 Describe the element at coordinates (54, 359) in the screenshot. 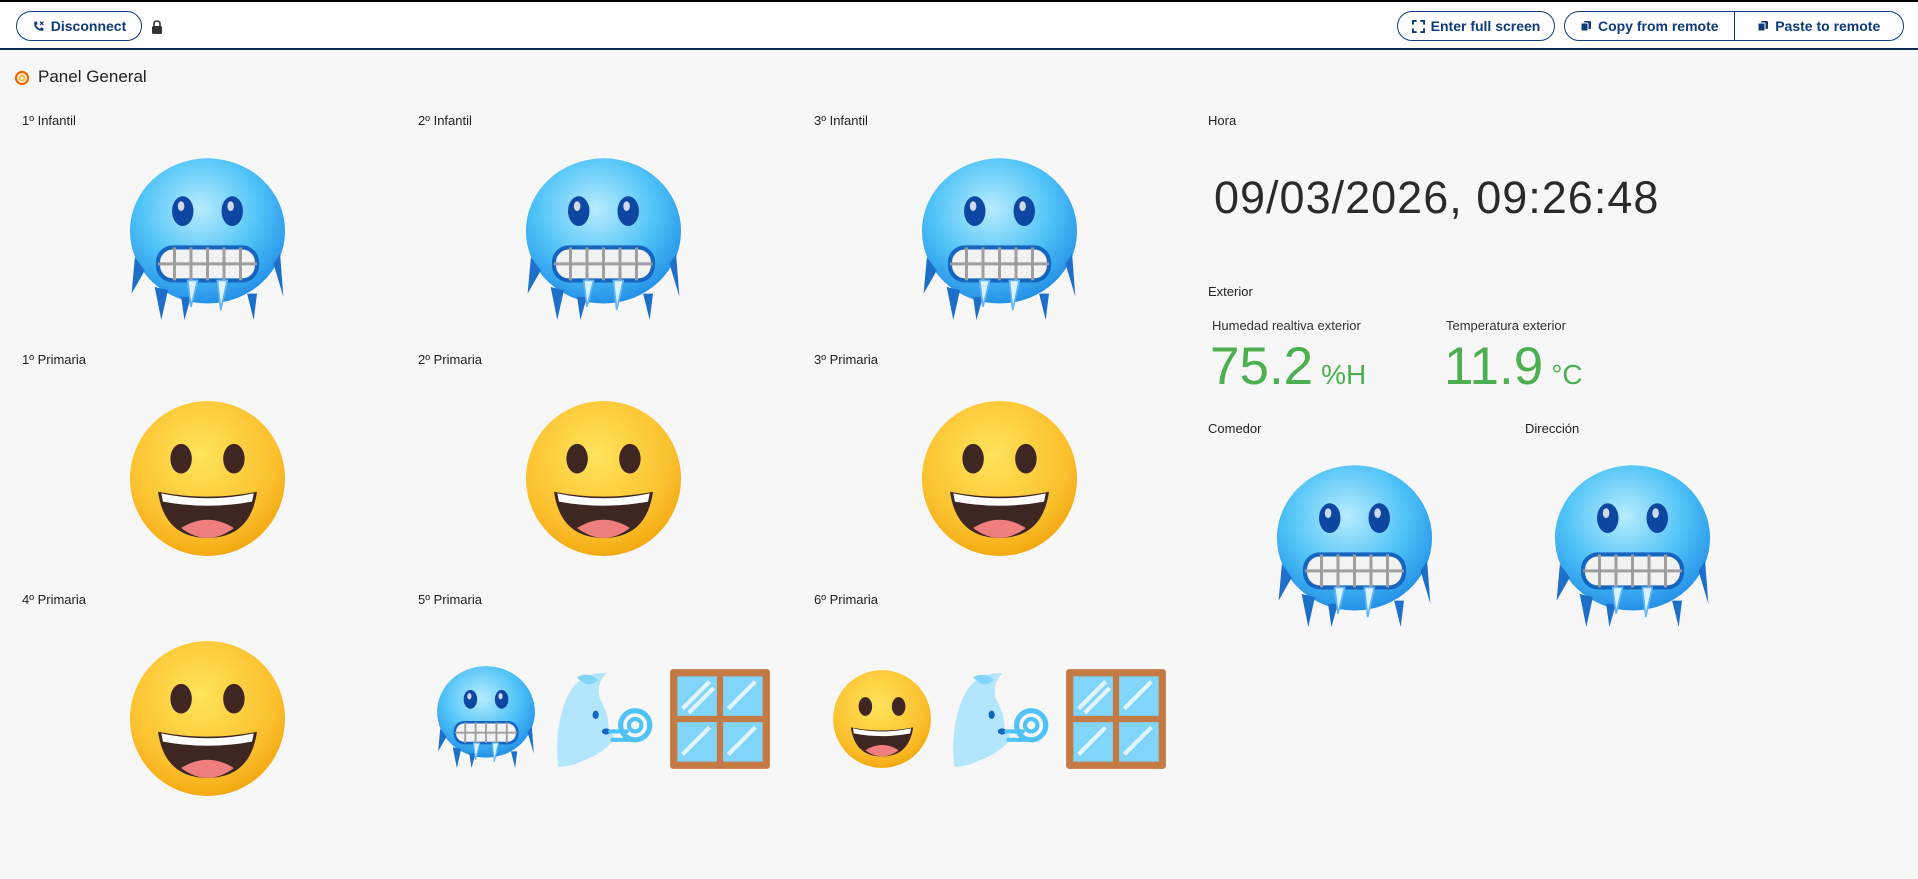

I see `classroom-label: 1º Primaria` at that location.